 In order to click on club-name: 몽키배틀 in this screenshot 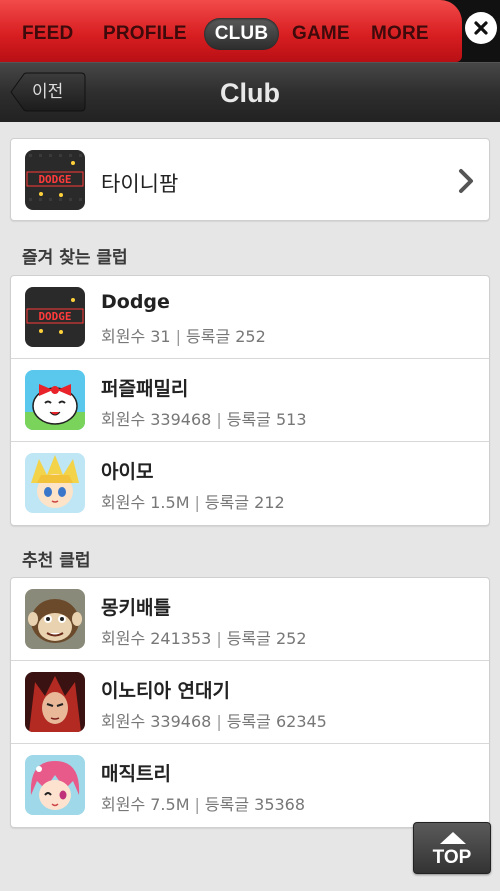, I will do `click(136, 608)`.